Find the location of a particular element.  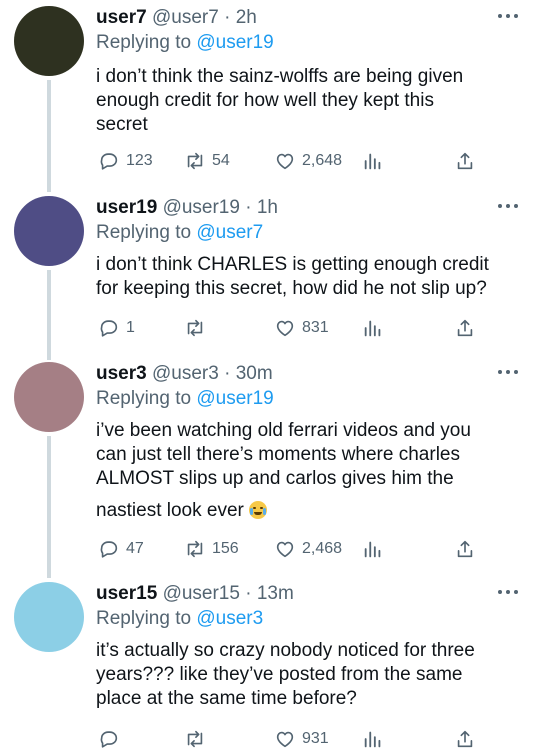

reply-count: 123 is located at coordinates (139, 160).